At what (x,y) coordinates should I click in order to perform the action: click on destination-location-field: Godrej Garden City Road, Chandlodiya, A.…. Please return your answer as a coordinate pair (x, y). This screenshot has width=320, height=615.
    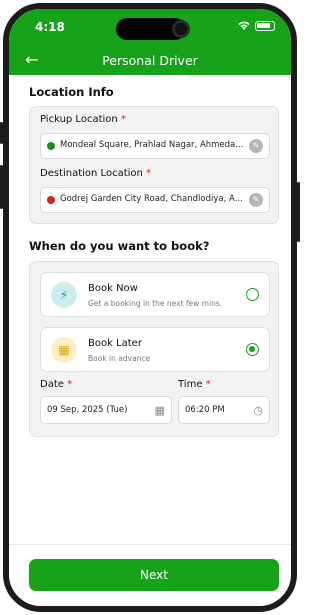
    Looking at the image, I should click on (155, 200).